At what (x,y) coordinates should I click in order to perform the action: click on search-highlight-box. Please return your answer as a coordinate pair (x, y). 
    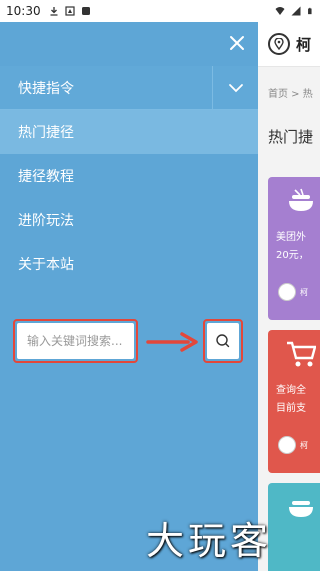
    Looking at the image, I should click on (75, 341).